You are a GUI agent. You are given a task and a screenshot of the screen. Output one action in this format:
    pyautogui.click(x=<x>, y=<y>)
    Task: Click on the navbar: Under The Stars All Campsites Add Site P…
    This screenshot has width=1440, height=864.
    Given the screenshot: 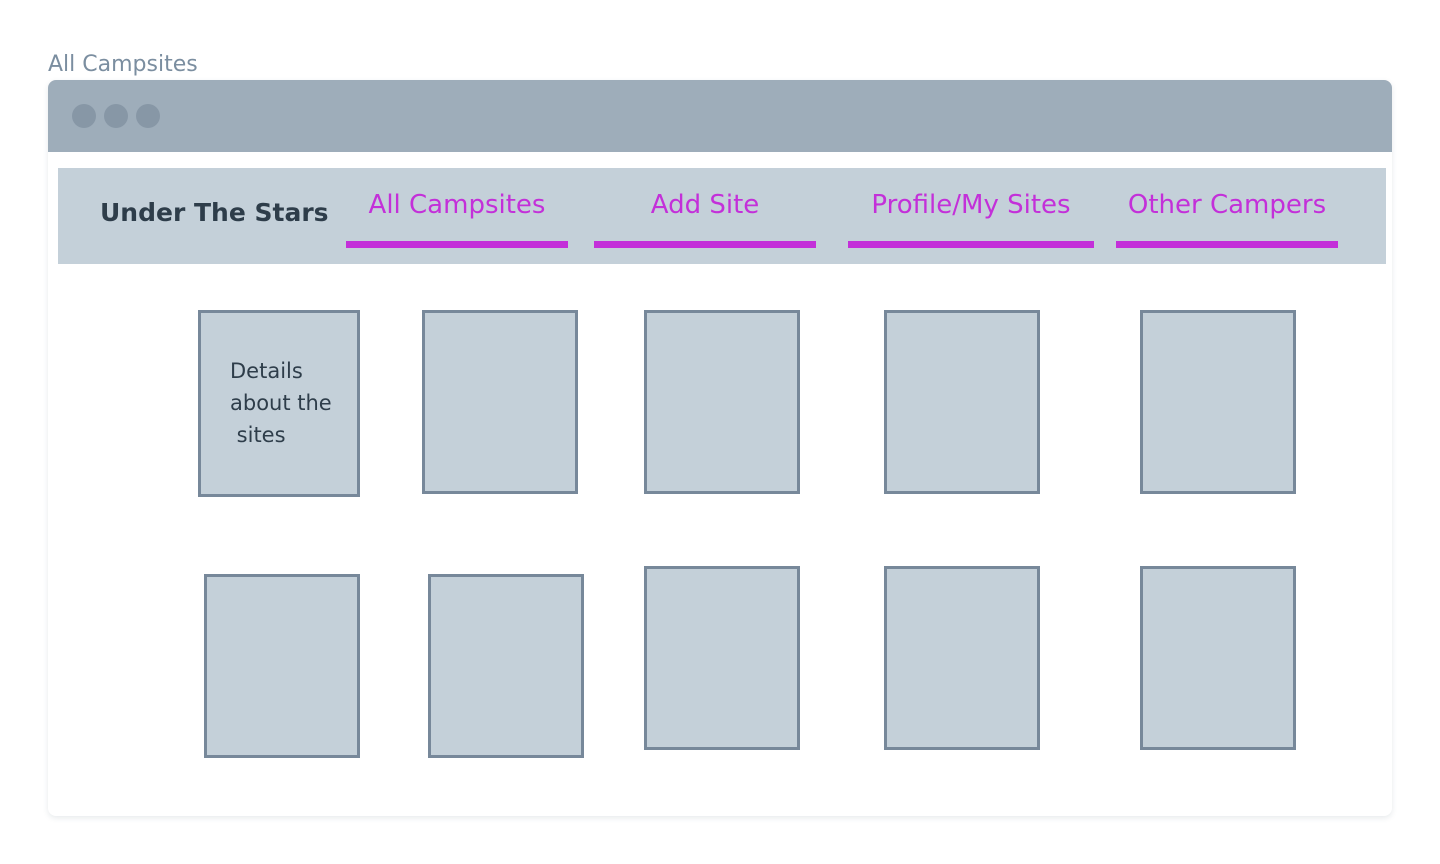 What is the action you would take?
    pyautogui.click(x=722, y=216)
    